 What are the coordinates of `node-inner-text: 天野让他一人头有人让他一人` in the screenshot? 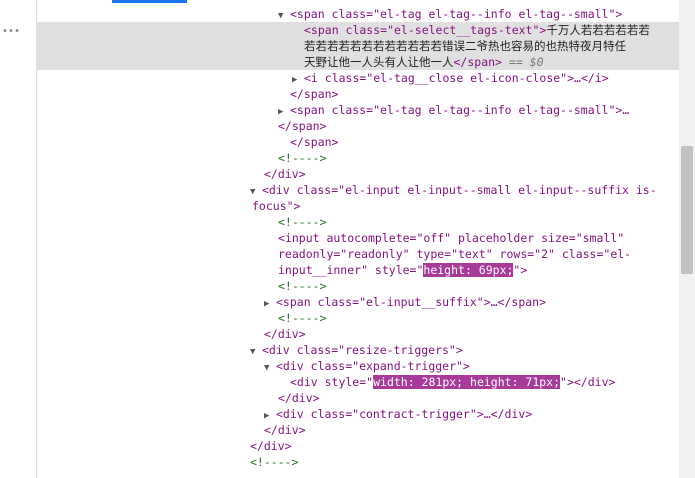 It's located at (379, 62).